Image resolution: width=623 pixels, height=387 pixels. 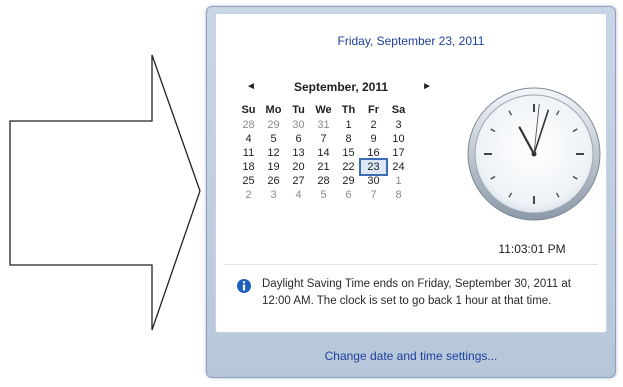 What do you see at coordinates (348, 167) in the screenshot?
I see `calendar-day: 22` at bounding box center [348, 167].